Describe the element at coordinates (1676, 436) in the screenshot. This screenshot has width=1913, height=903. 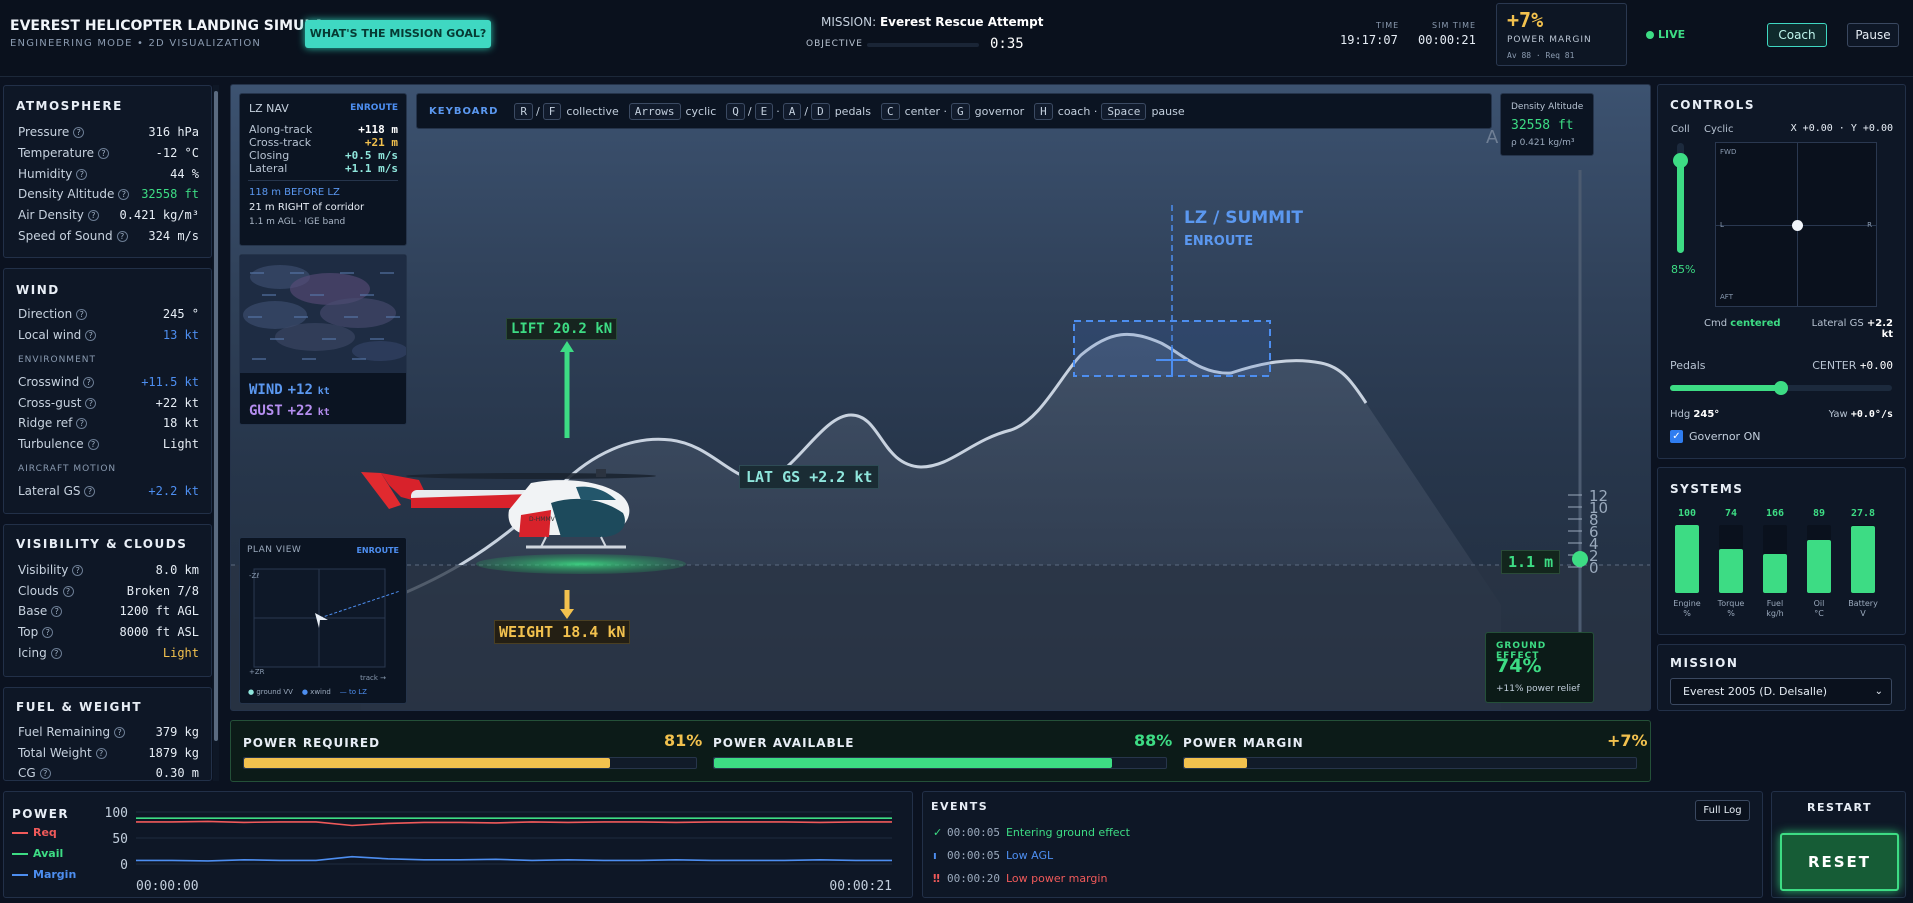
I see `governor-checkbox: ✓` at that location.